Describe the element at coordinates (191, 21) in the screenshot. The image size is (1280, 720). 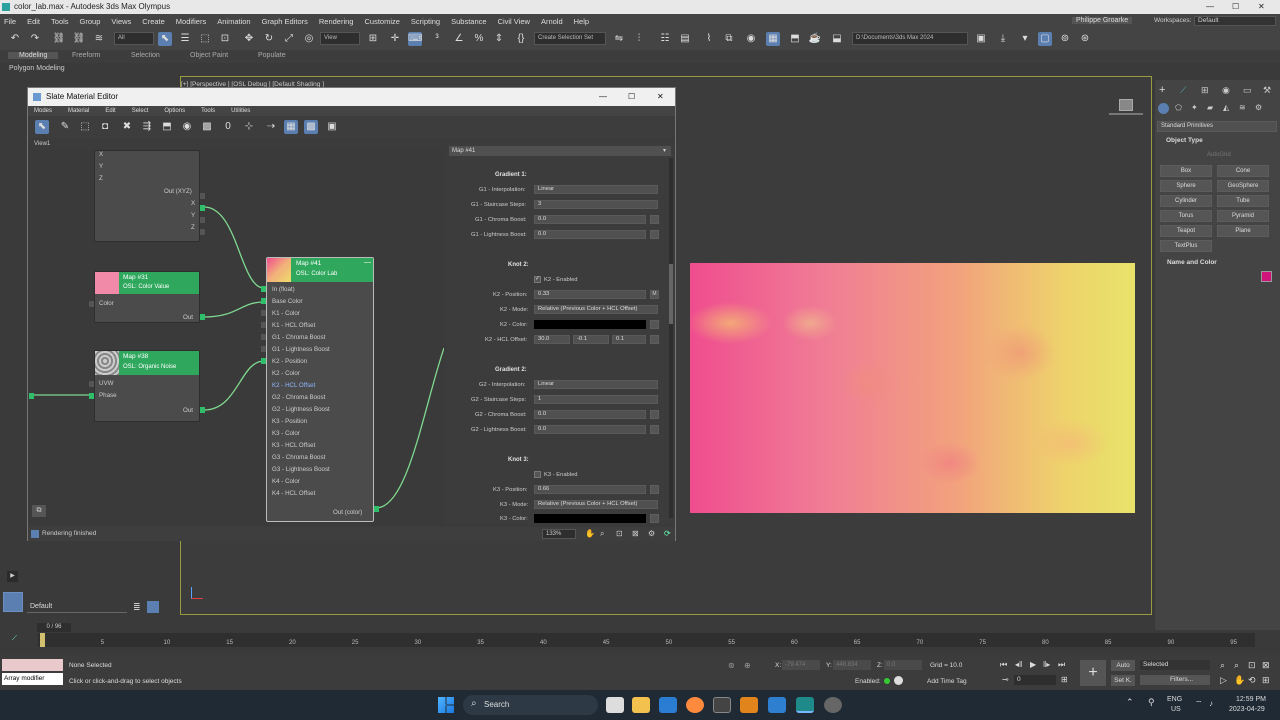
I see `menu-modifiers: Modifiers` at that location.